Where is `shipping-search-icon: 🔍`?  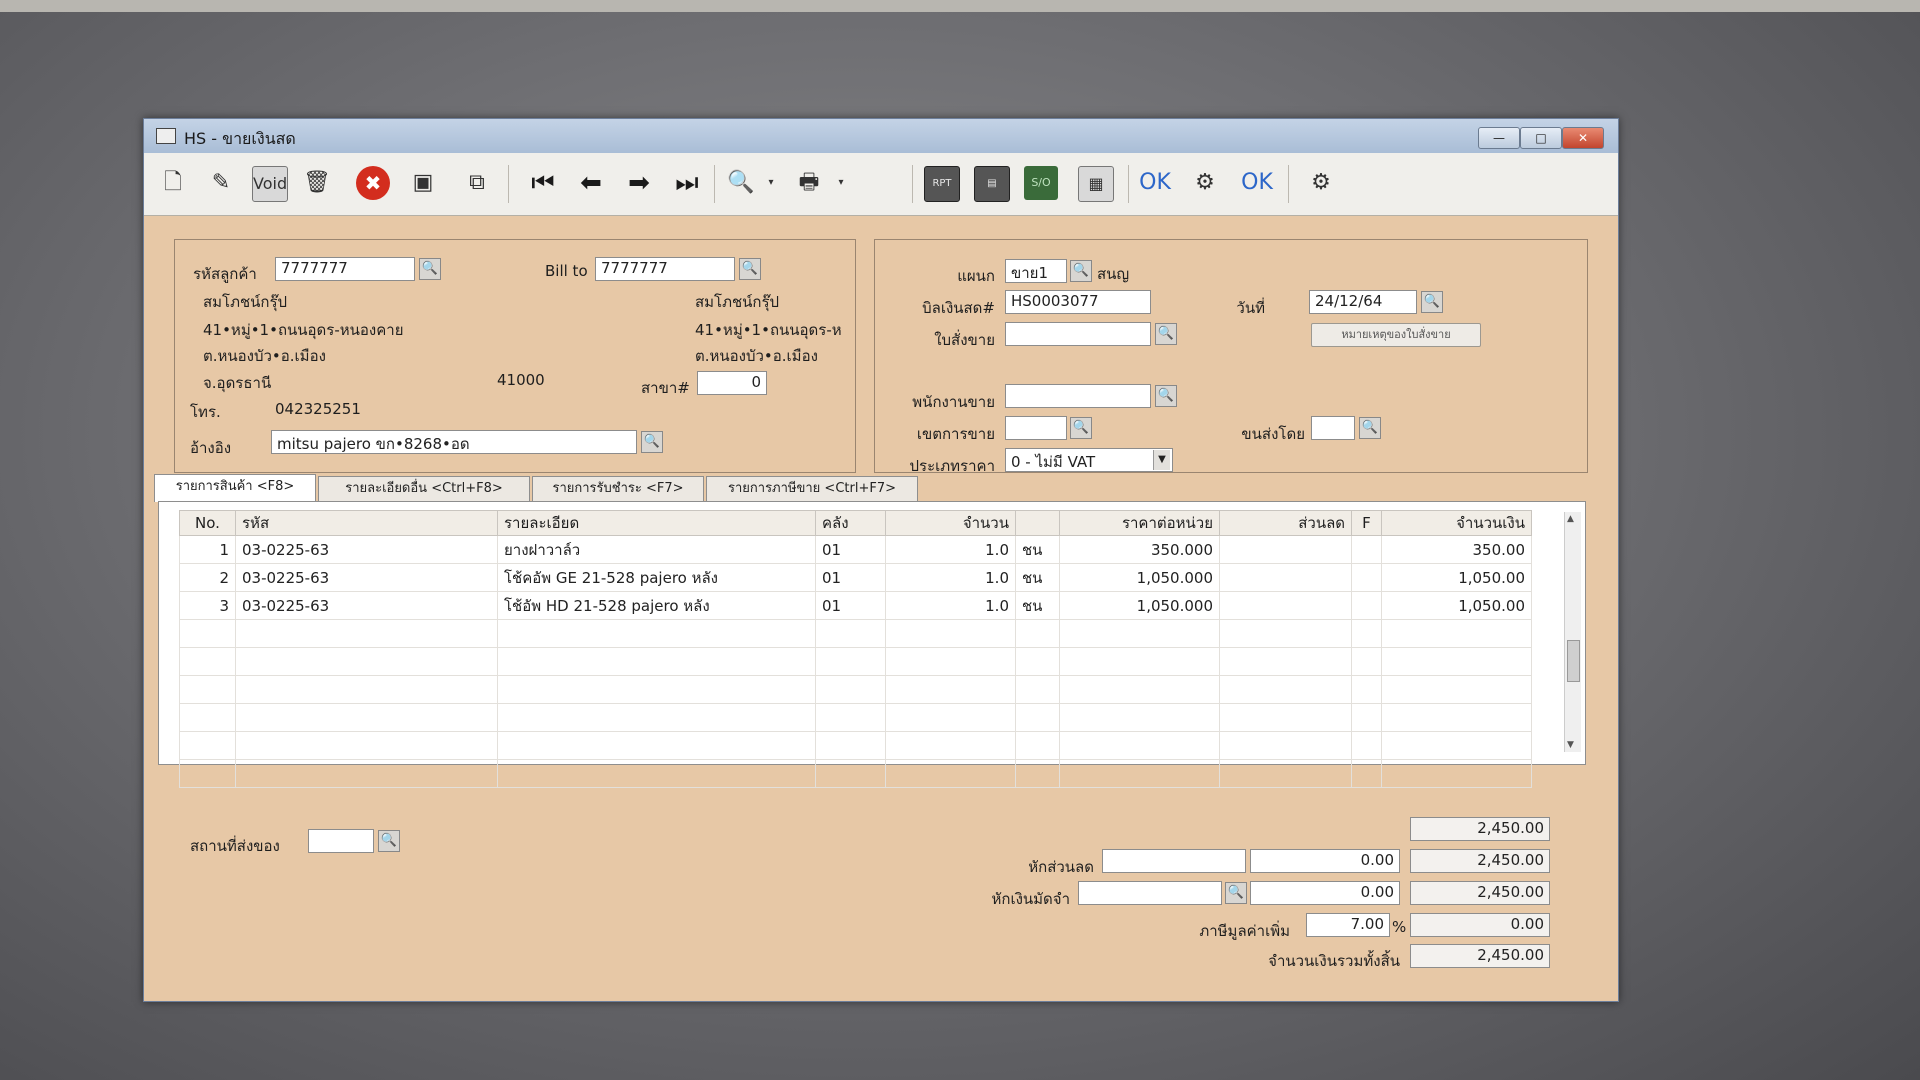 shipping-search-icon: 🔍 is located at coordinates (1370, 428).